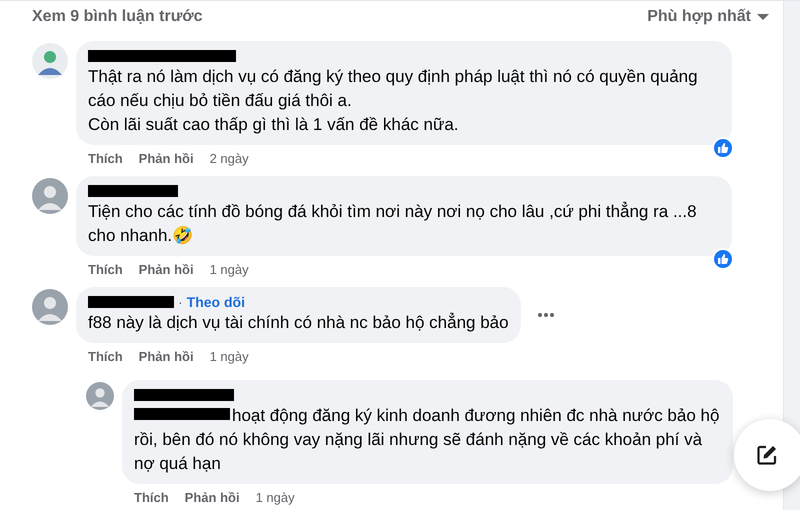 This screenshot has width=800, height=510. I want to click on caret-icon, so click(763, 17).